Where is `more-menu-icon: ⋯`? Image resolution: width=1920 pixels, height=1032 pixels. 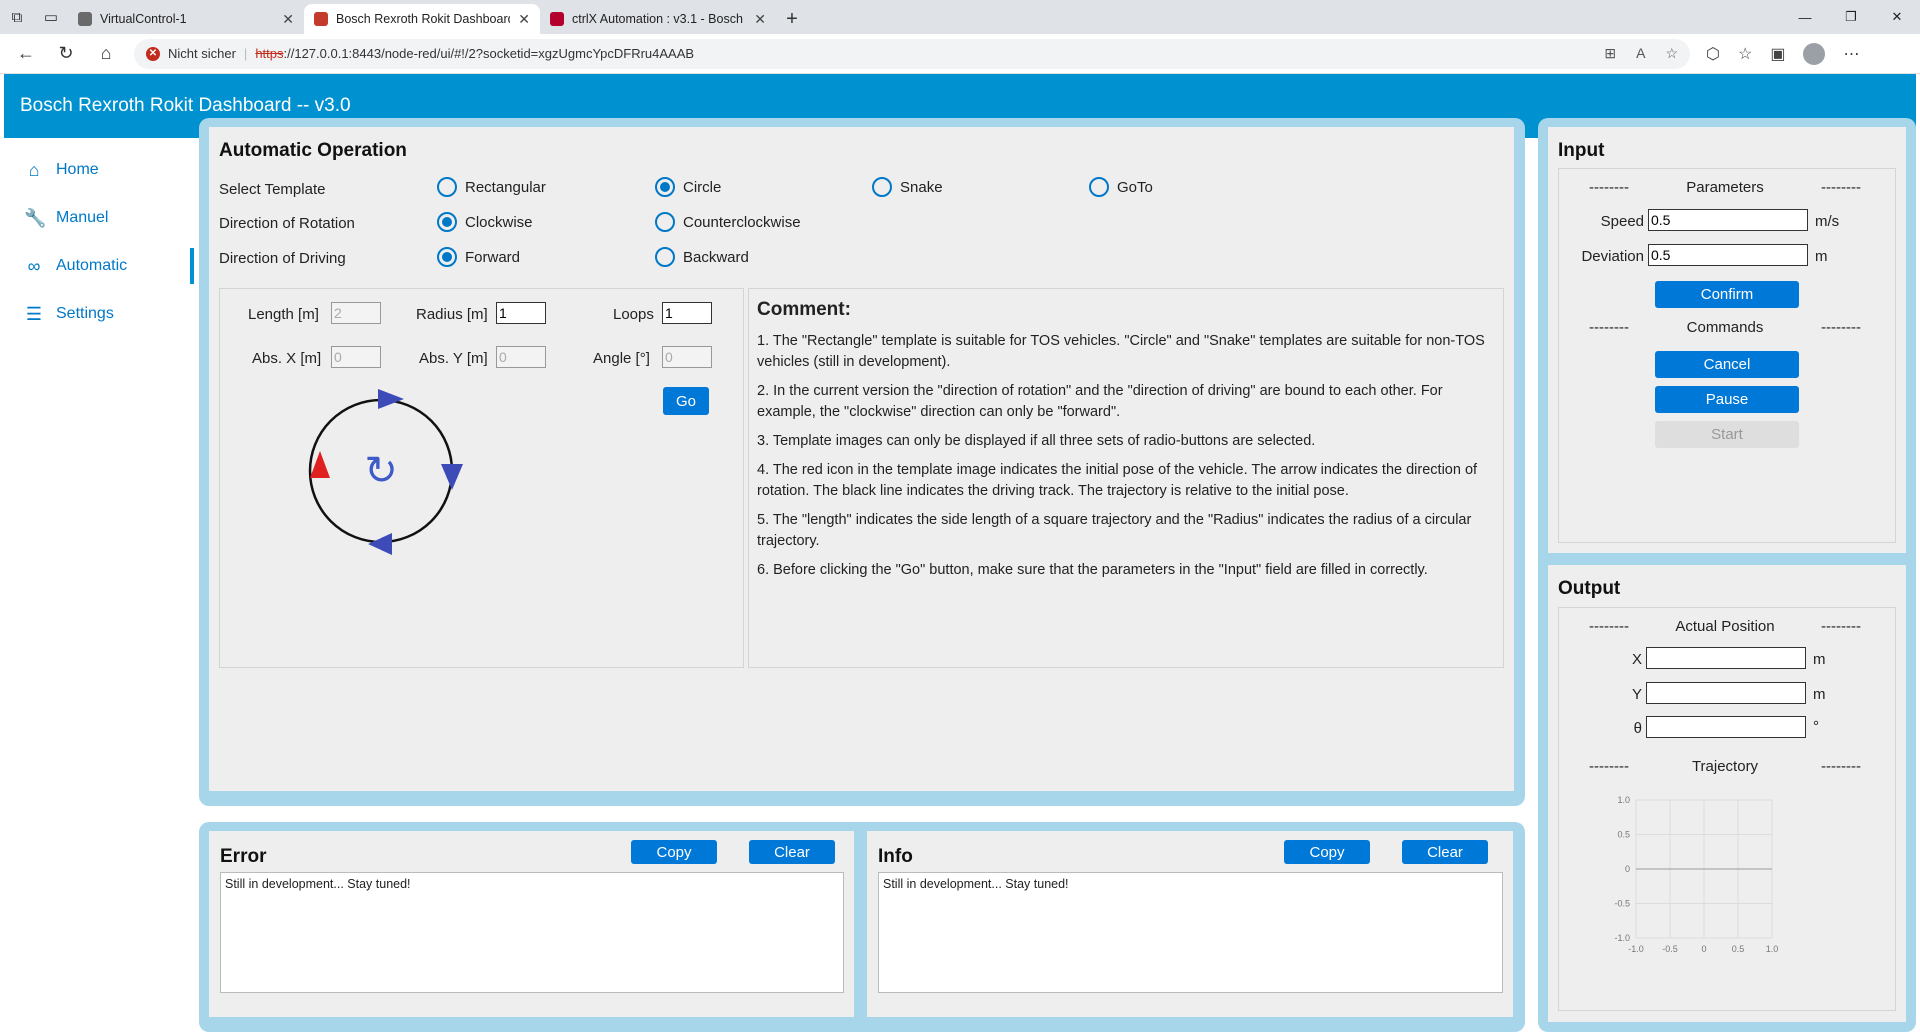 more-menu-icon: ⋯ is located at coordinates (1851, 54).